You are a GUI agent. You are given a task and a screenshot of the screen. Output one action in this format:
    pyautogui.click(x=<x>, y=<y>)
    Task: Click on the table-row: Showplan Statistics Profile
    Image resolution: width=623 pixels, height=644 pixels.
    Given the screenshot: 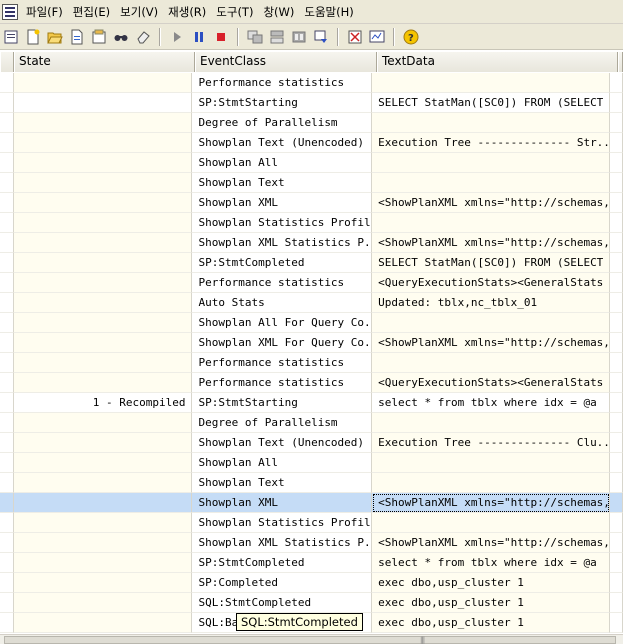 What is the action you would take?
    pyautogui.click(x=311, y=223)
    